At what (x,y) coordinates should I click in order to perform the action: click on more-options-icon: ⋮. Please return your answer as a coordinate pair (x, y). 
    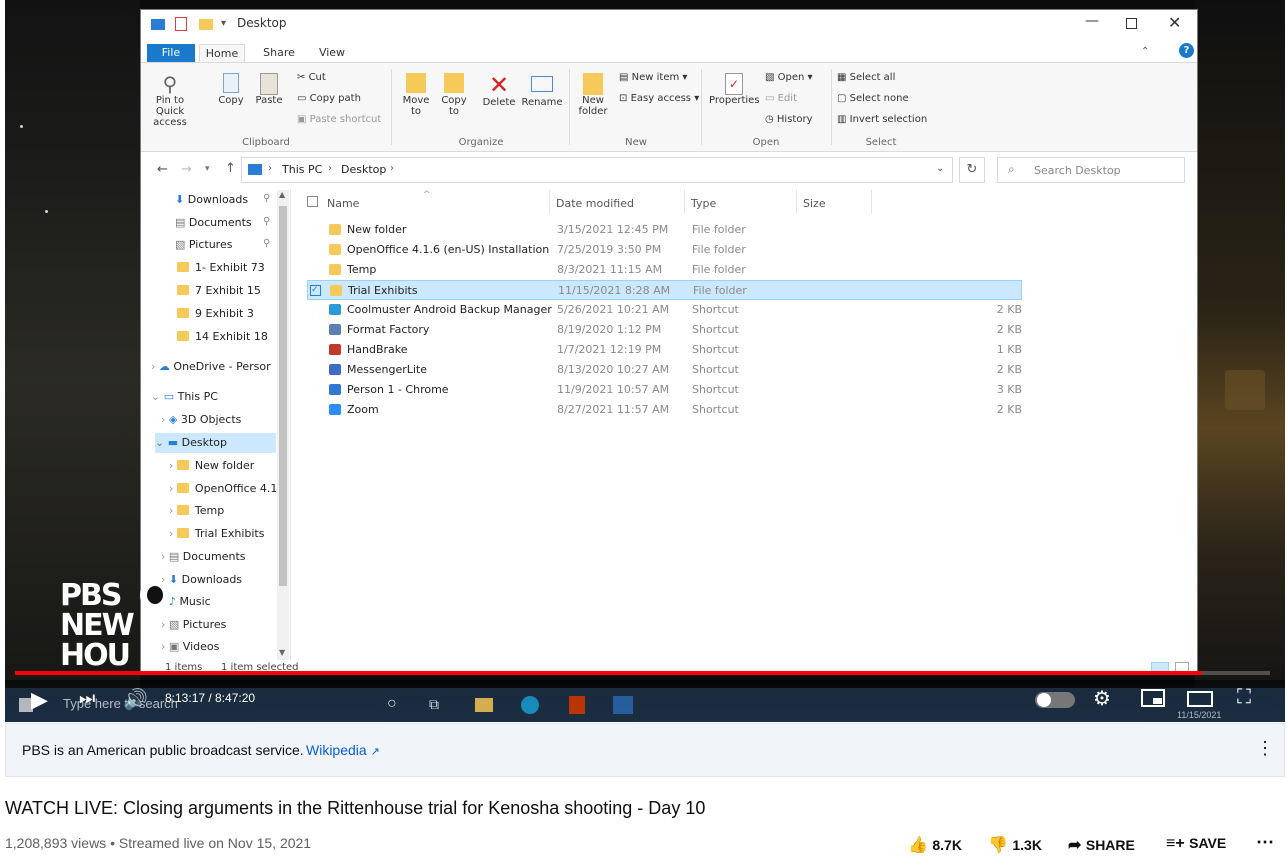
    Looking at the image, I should click on (1265, 748).